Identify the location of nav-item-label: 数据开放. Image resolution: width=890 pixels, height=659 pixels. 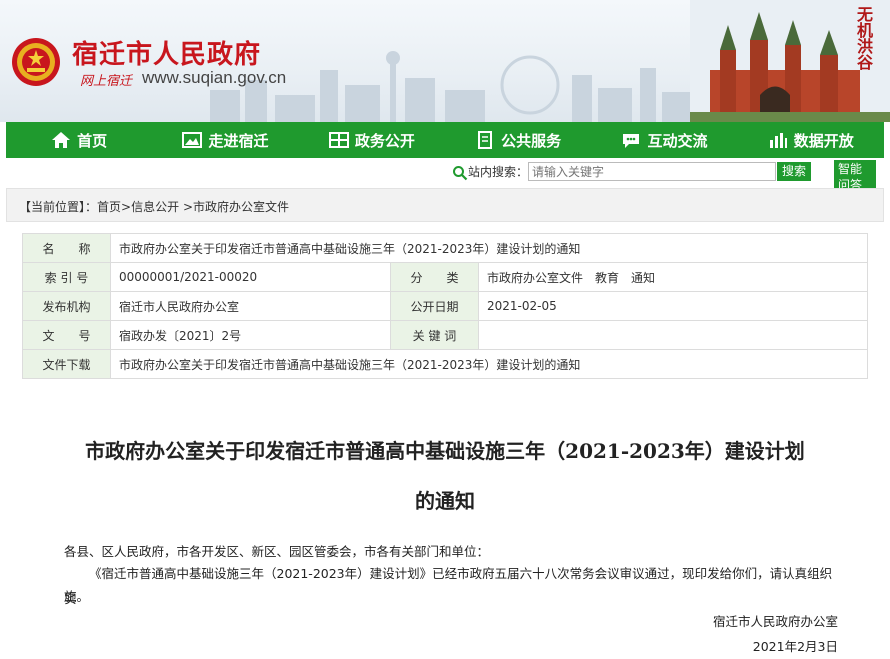
(823, 140).